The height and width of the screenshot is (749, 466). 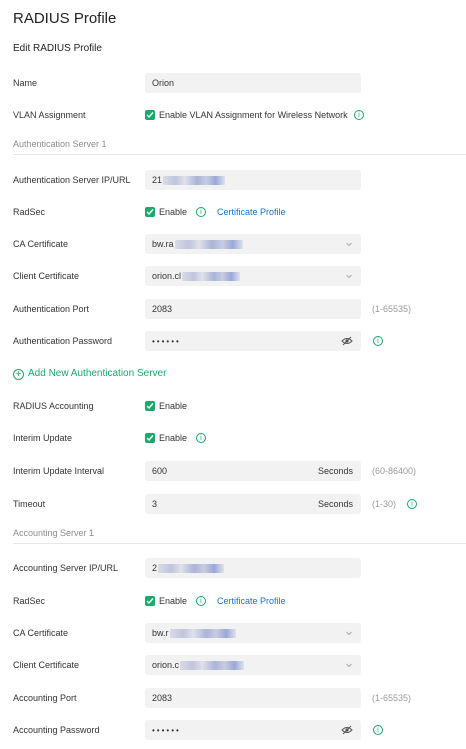 What do you see at coordinates (233, 406) in the screenshot?
I see `radius-accounting-row: RADIUS Accounting Enable` at bounding box center [233, 406].